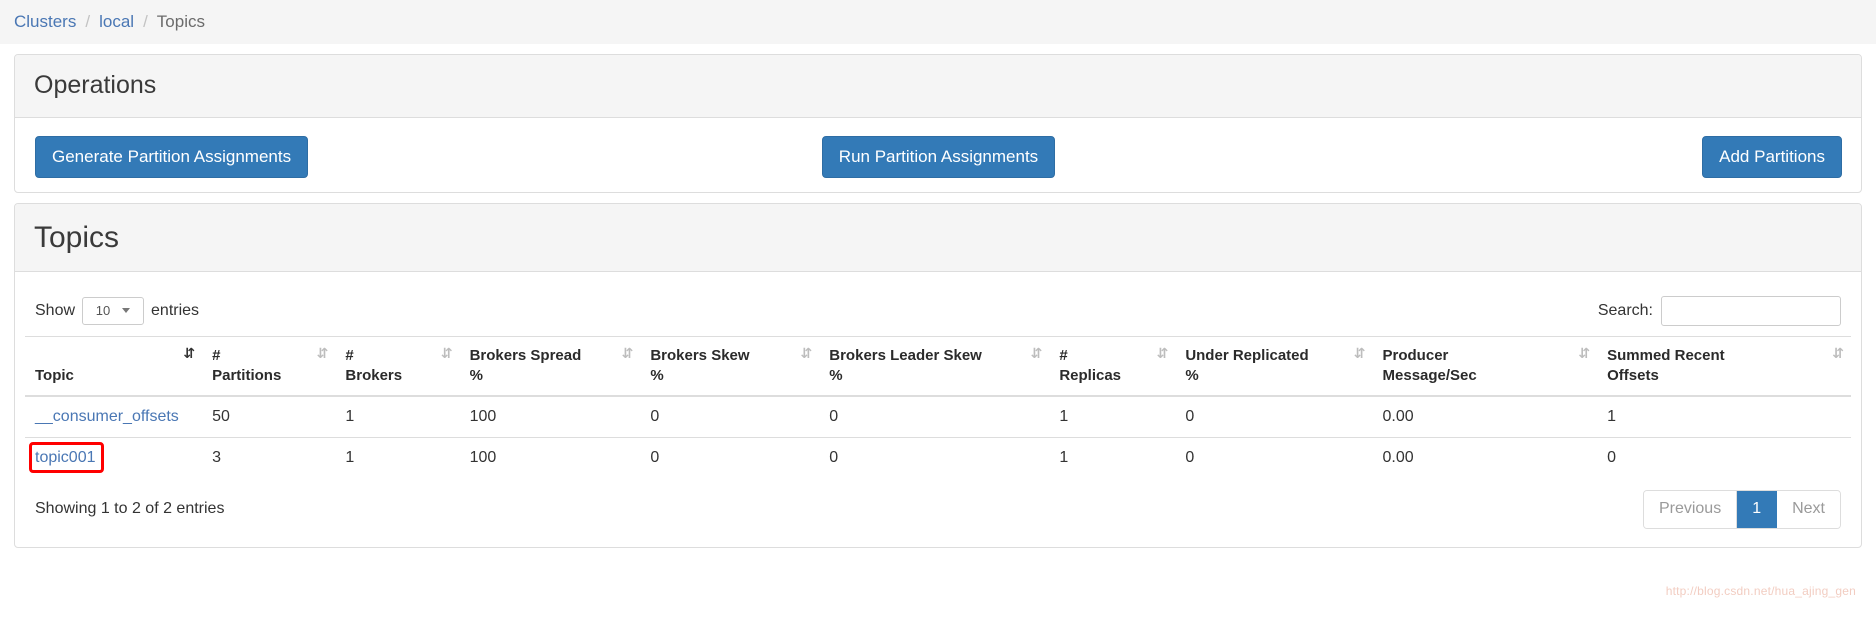 The width and height of the screenshot is (1876, 622). Describe the element at coordinates (45, 22) in the screenshot. I see `breadcrumb-item-clusters: Clusters` at that location.